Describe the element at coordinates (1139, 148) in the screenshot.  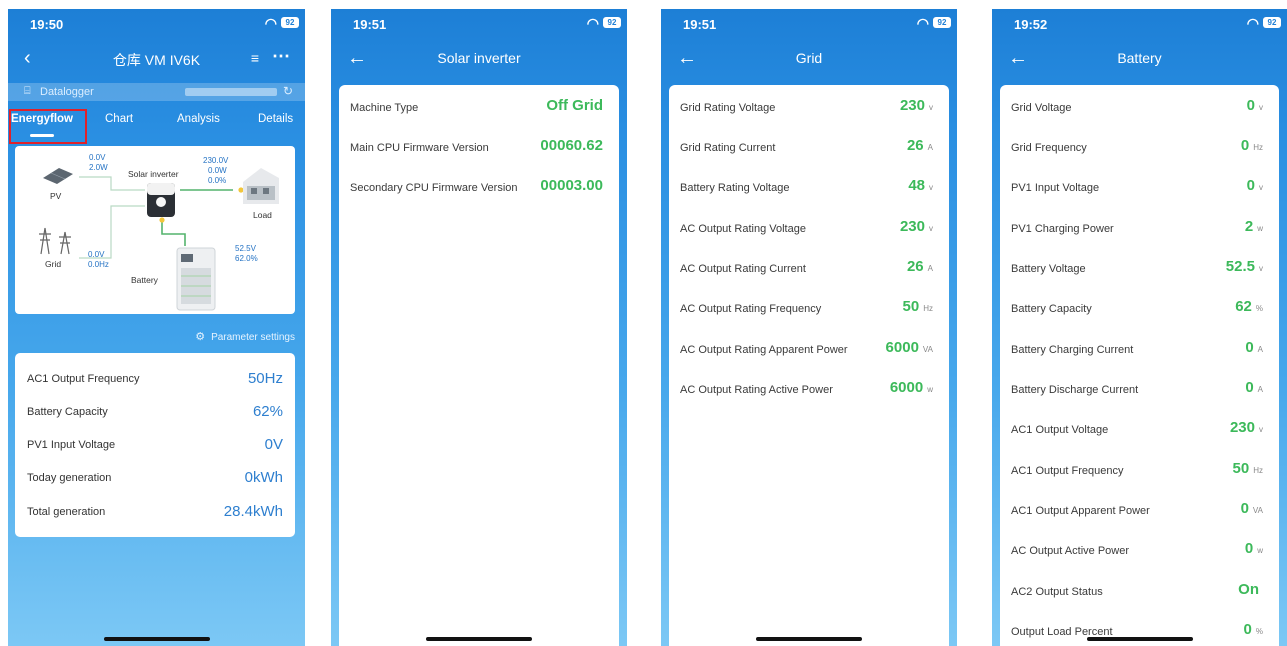
I see `list-item: Grid Frequency 0 Hz` at that location.